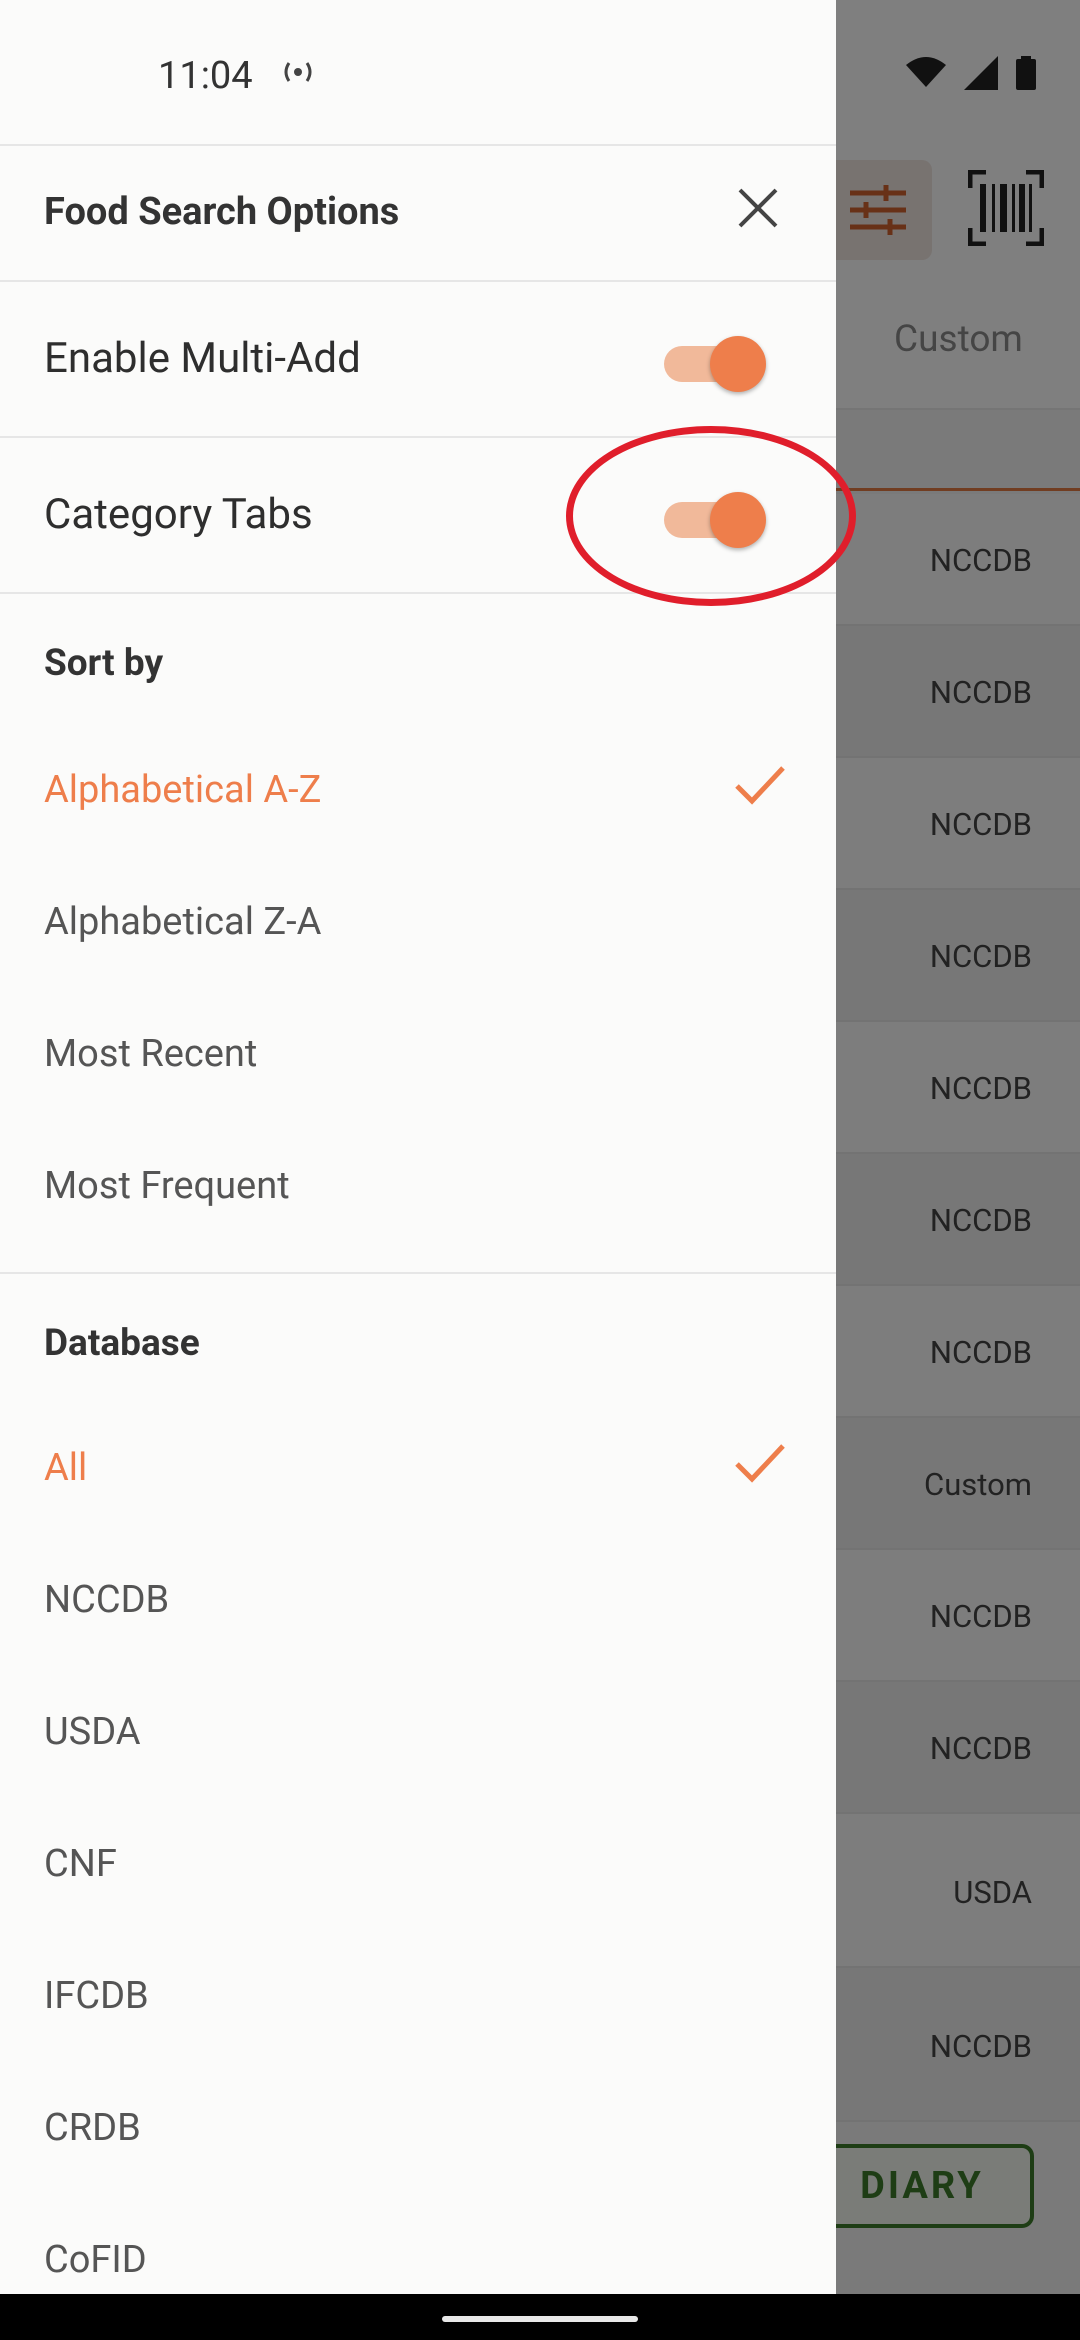 The width and height of the screenshot is (1080, 2340). I want to click on database-option-all: All, so click(418, 1472).